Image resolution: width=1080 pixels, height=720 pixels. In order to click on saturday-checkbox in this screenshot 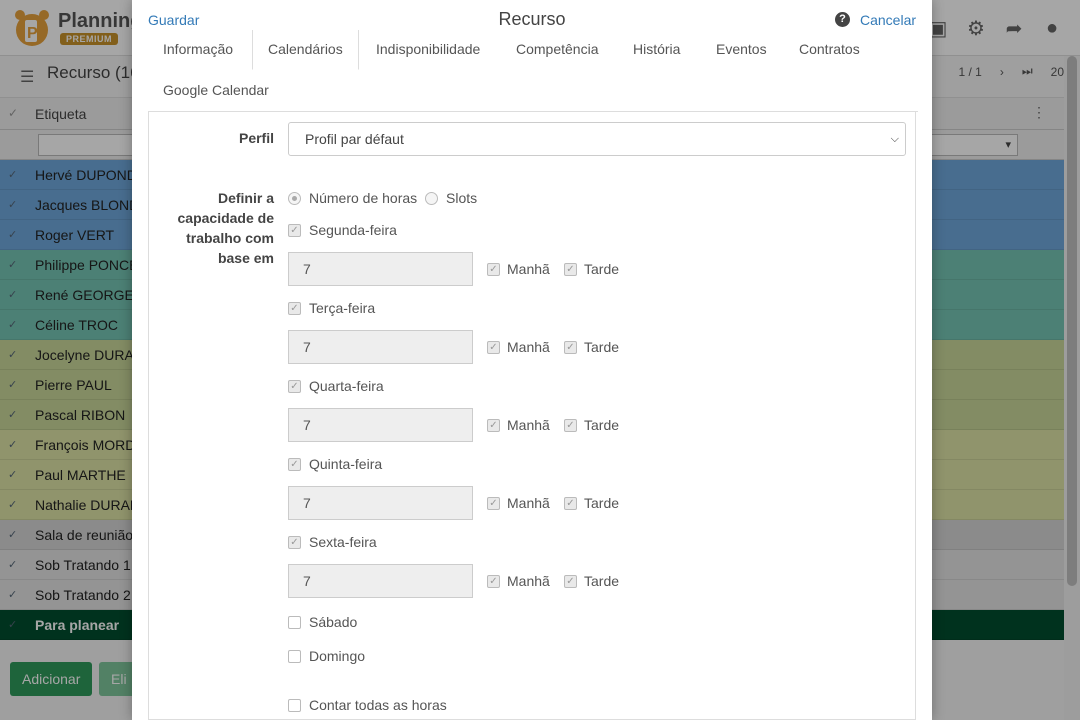, I will do `click(294, 622)`.